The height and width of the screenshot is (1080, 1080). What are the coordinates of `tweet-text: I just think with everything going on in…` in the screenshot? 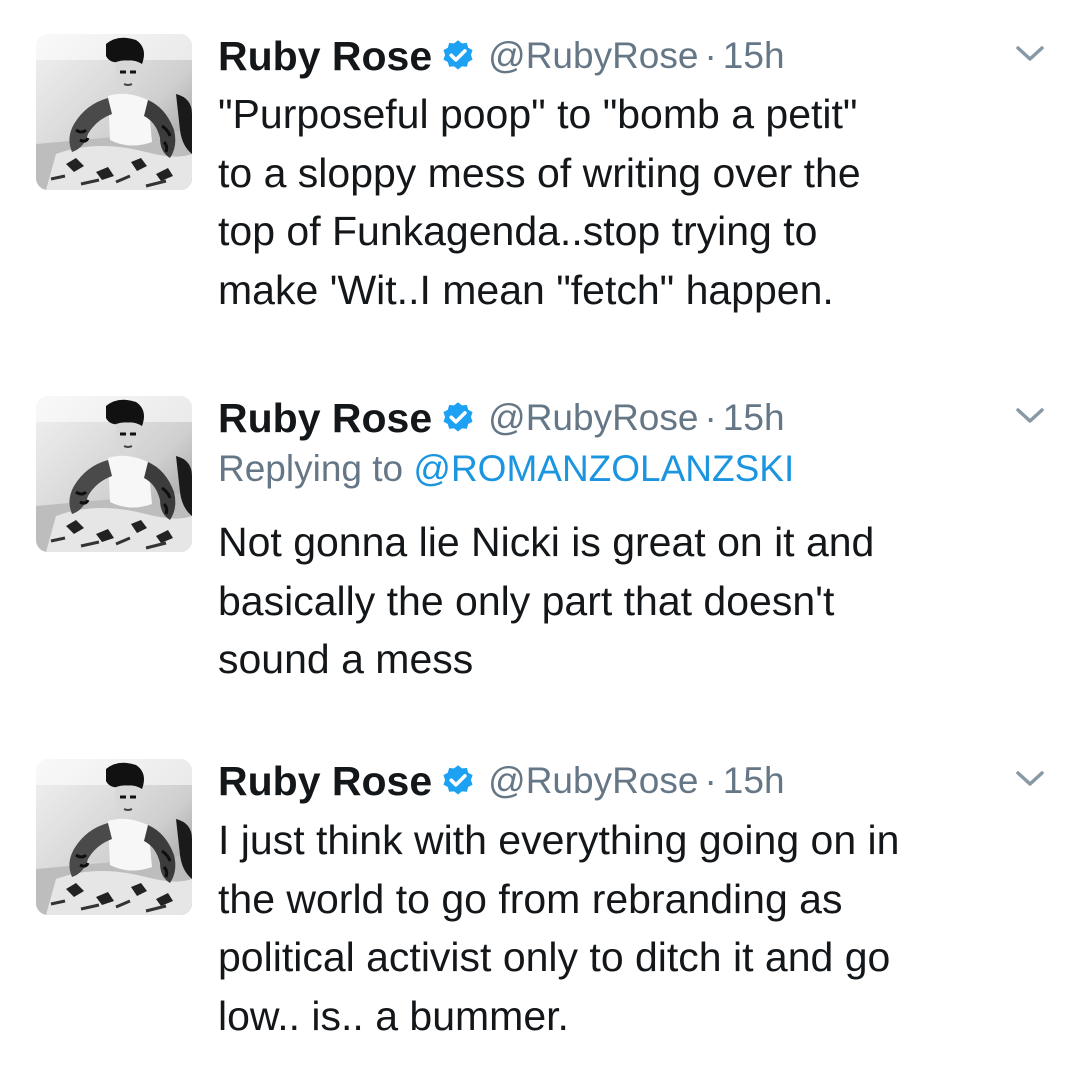 It's located at (559, 928).